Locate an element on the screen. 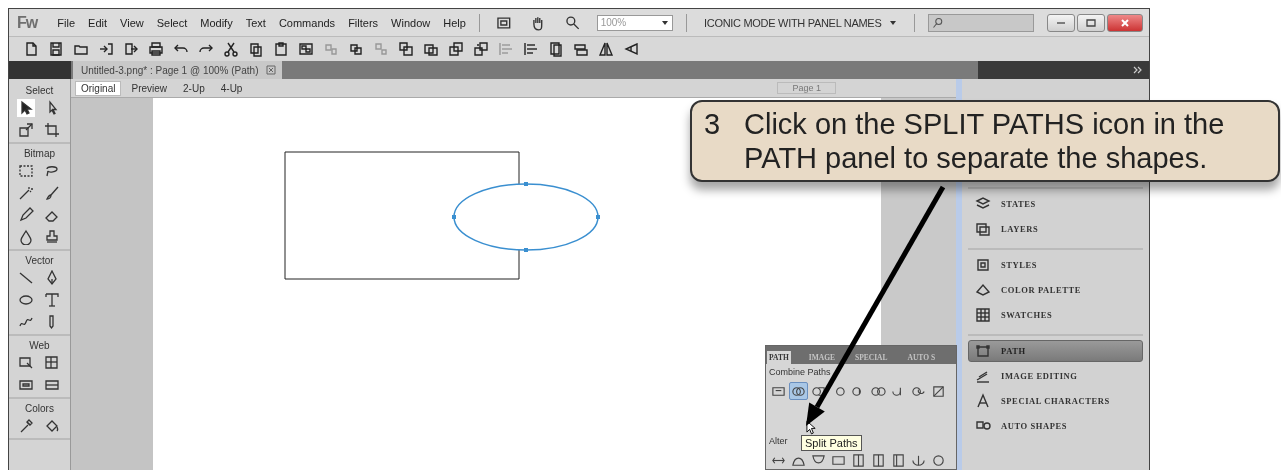 Image resolution: width=1281 pixels, height=470 pixels. menu-item: Commands is located at coordinates (307, 22).